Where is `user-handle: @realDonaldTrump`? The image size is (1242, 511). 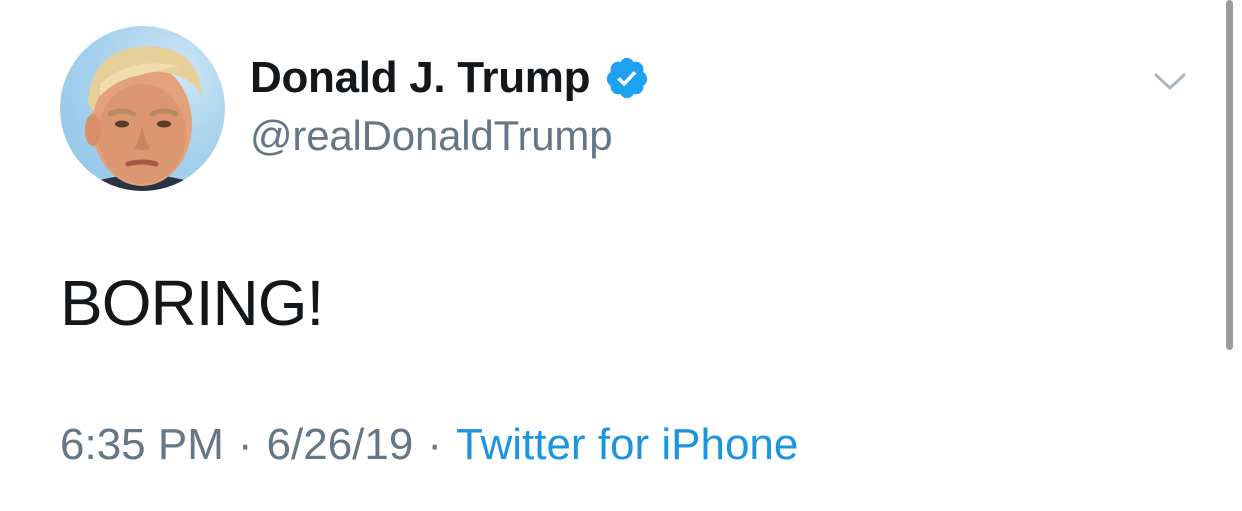
user-handle: @realDonaldTrump is located at coordinates (450, 136).